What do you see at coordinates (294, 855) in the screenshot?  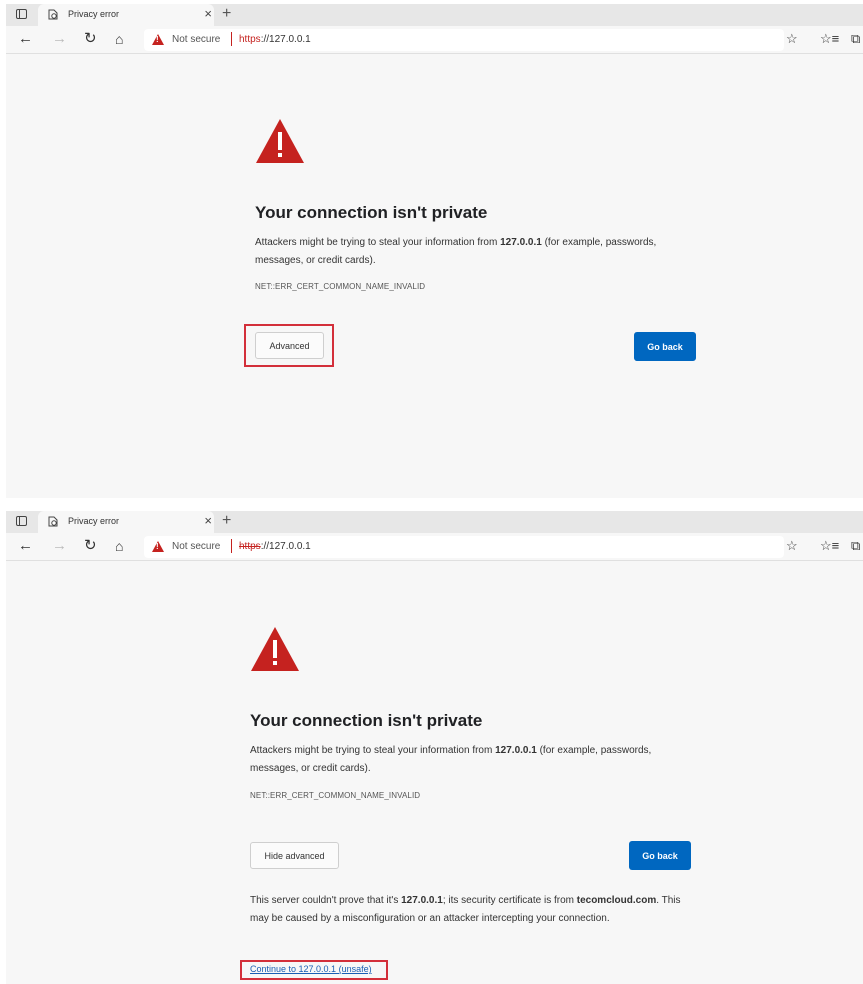 I see `hide-advanced-button: Hide advanced` at bounding box center [294, 855].